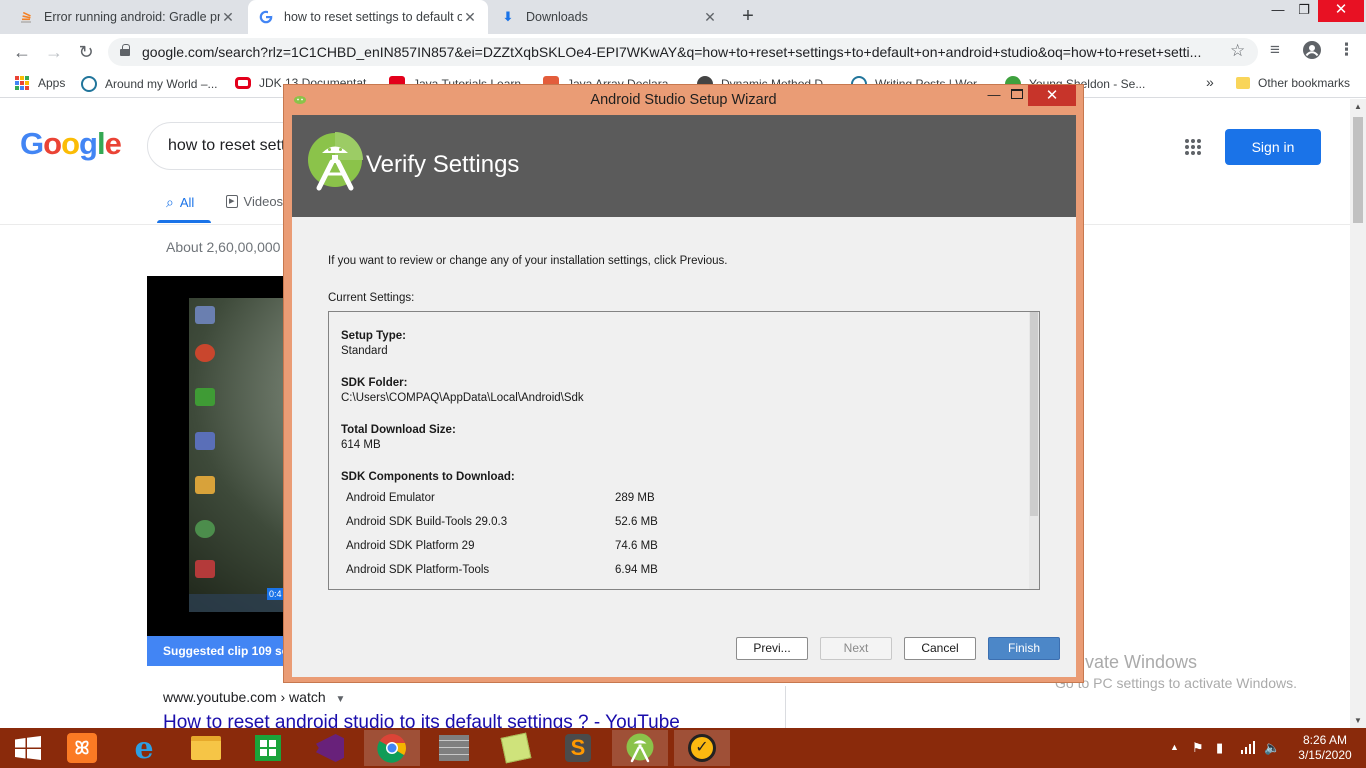 Image resolution: width=1366 pixels, height=768 pixels. Describe the element at coordinates (373, 17) in the screenshot. I see `tab-title: how to reset settings to default o` at that location.